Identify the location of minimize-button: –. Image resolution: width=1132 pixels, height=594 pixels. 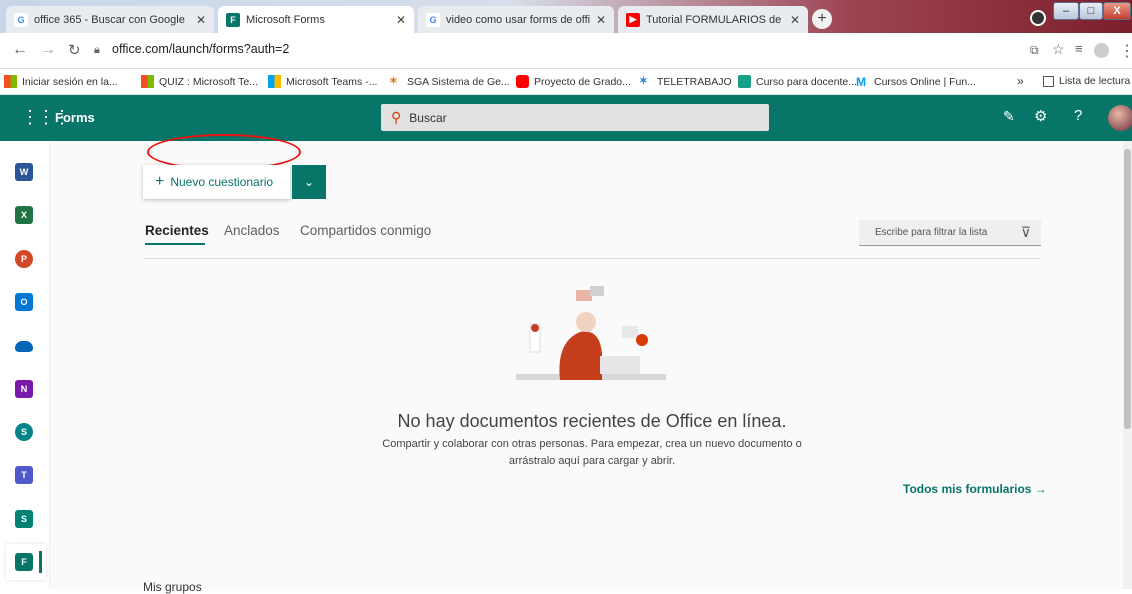
(1066, 11).